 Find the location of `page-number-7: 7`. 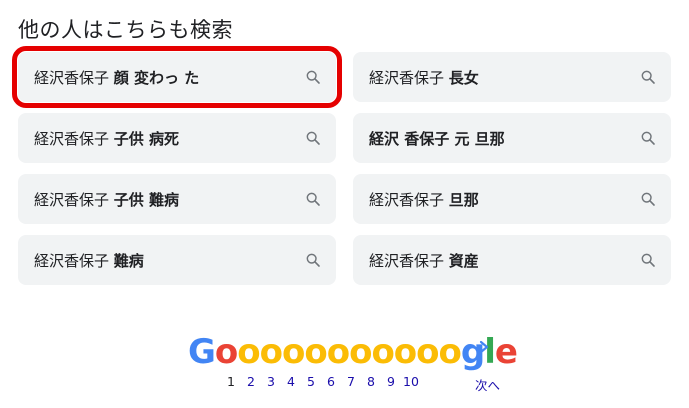

page-number-7: 7 is located at coordinates (351, 381).